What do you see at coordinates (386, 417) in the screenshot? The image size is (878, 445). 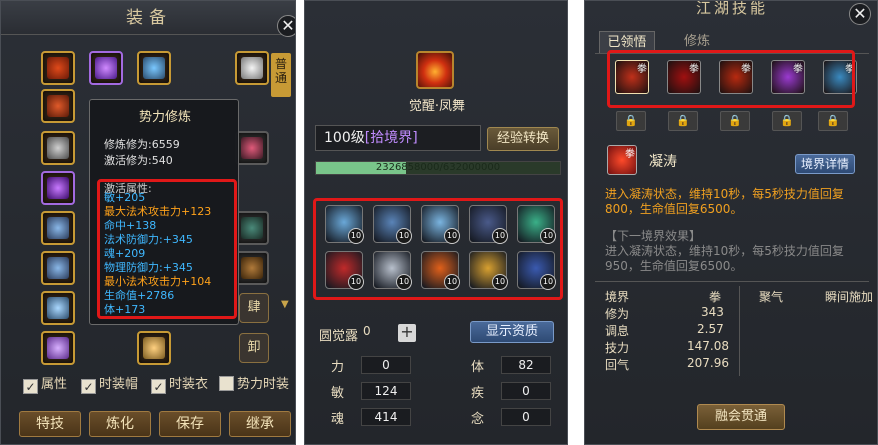 I see `stat-value-soul: 414` at bounding box center [386, 417].